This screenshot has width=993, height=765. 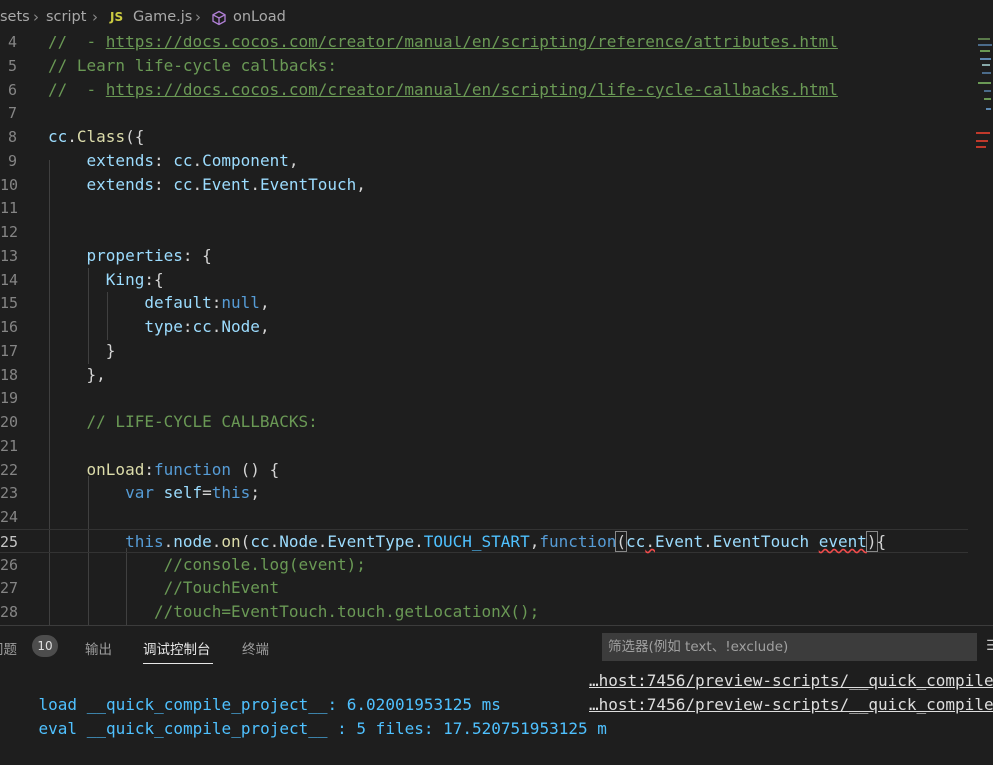 I want to click on code-token: () {, so click(x=255, y=469).